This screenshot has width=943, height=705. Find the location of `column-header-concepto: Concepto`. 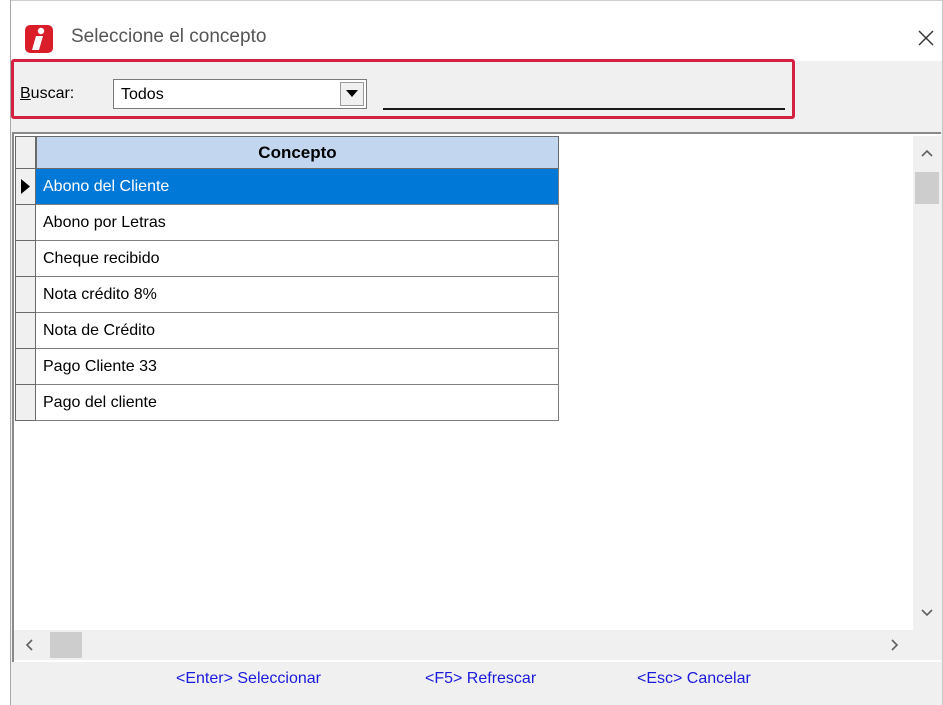

column-header-concepto: Concepto is located at coordinates (297, 152).